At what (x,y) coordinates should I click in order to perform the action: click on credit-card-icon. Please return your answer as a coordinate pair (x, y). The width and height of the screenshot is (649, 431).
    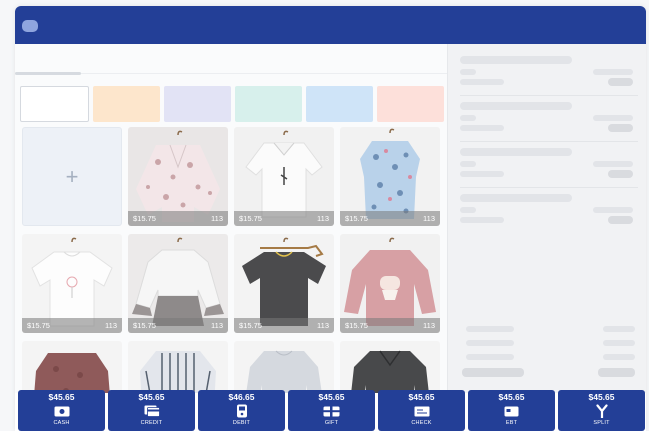
    Looking at the image, I should click on (152, 411).